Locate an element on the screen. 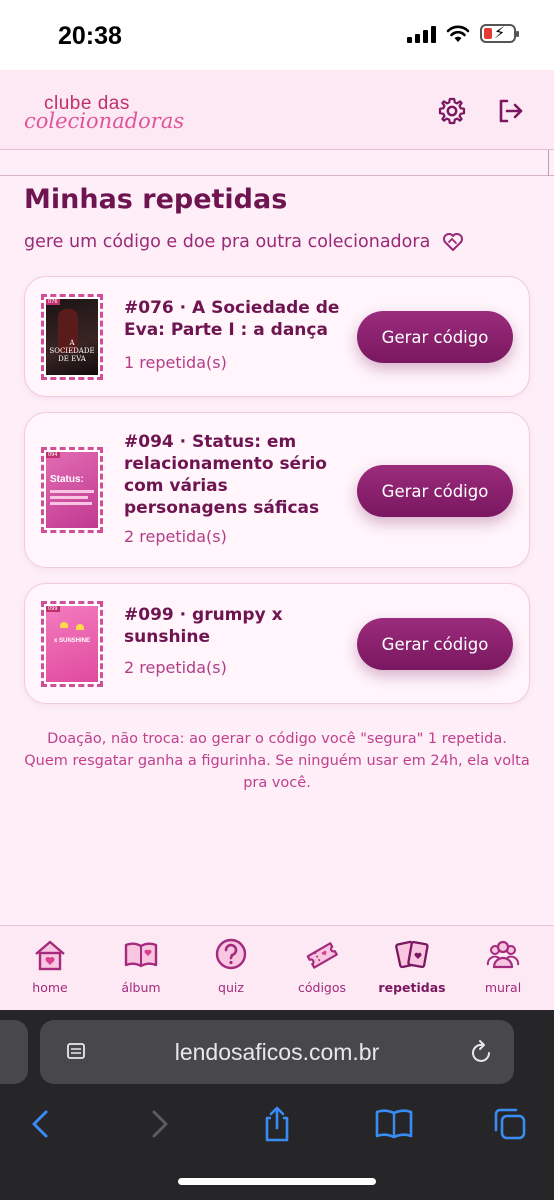  nav-item-codigos: códigos is located at coordinates (322, 966).